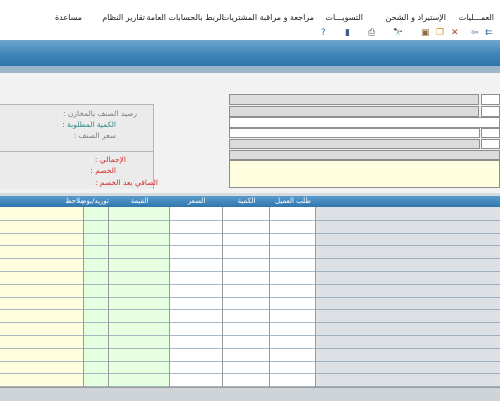  I want to click on date-field, so click(364, 155).